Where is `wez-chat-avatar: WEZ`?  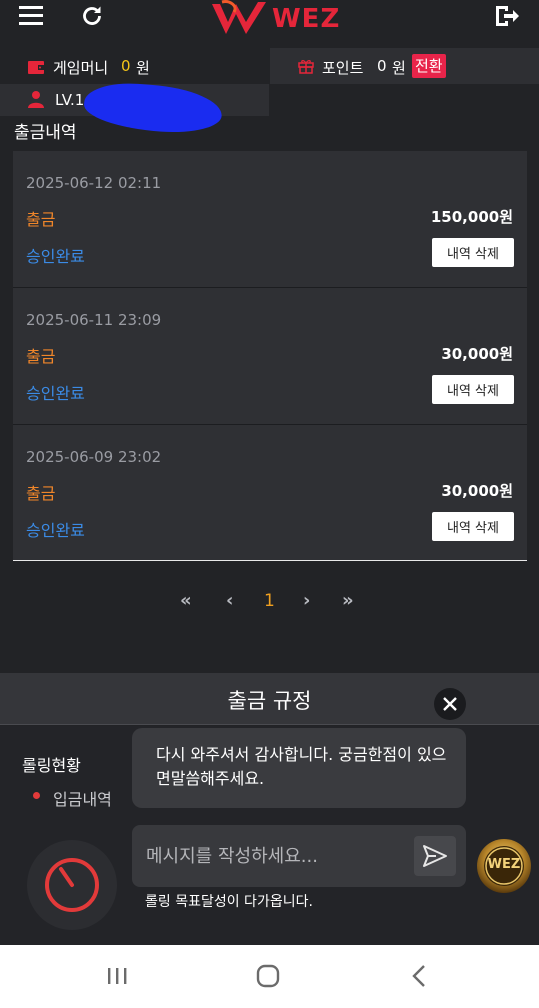
wez-chat-avatar: WEZ is located at coordinates (504, 866).